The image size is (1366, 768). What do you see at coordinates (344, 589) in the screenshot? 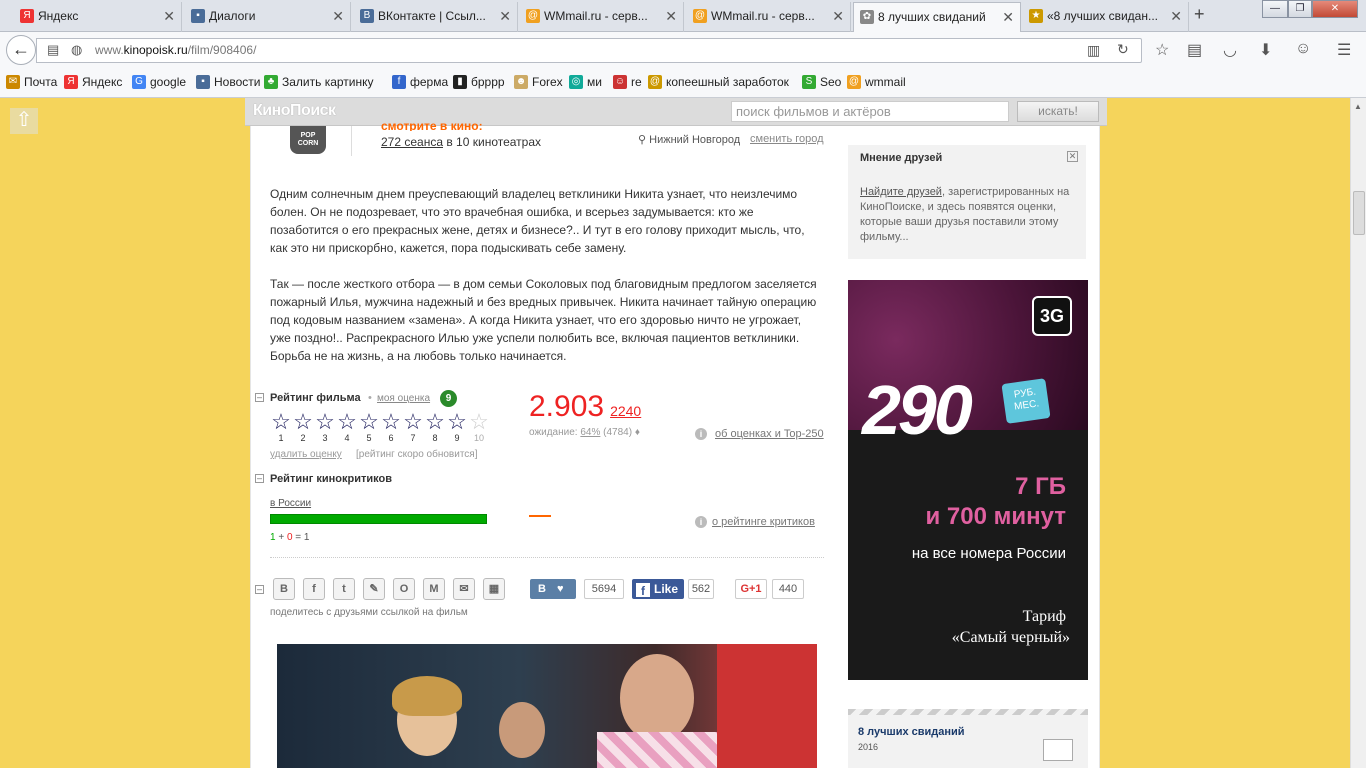
I see `twitter-share-icon: t` at bounding box center [344, 589].